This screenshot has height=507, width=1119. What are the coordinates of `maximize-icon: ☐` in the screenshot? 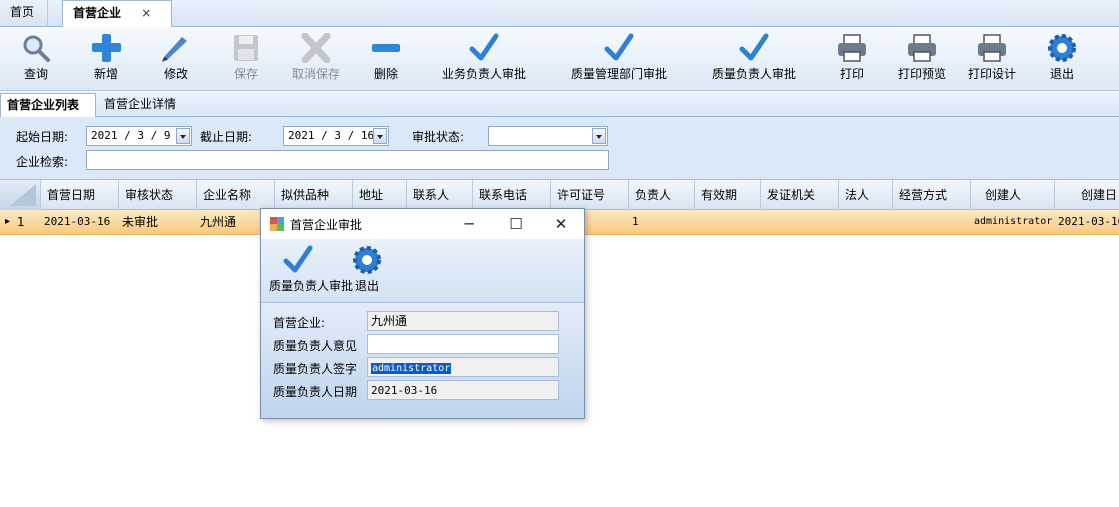 It's located at (516, 224).